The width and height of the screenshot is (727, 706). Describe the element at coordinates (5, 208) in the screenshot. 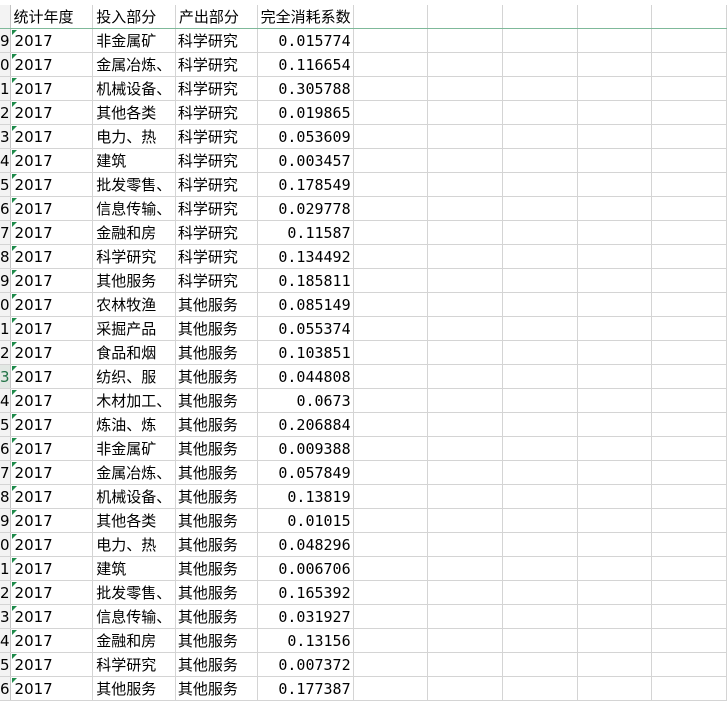

I see `row-number: 6` at that location.